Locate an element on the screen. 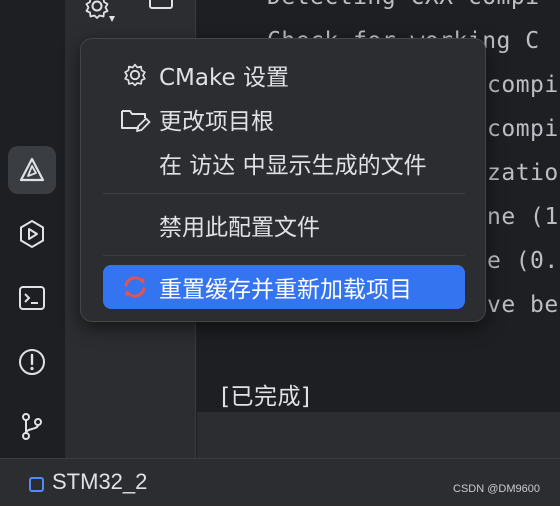 The height and width of the screenshot is (506, 560). console-line: ne (1 is located at coordinates (523, 217).